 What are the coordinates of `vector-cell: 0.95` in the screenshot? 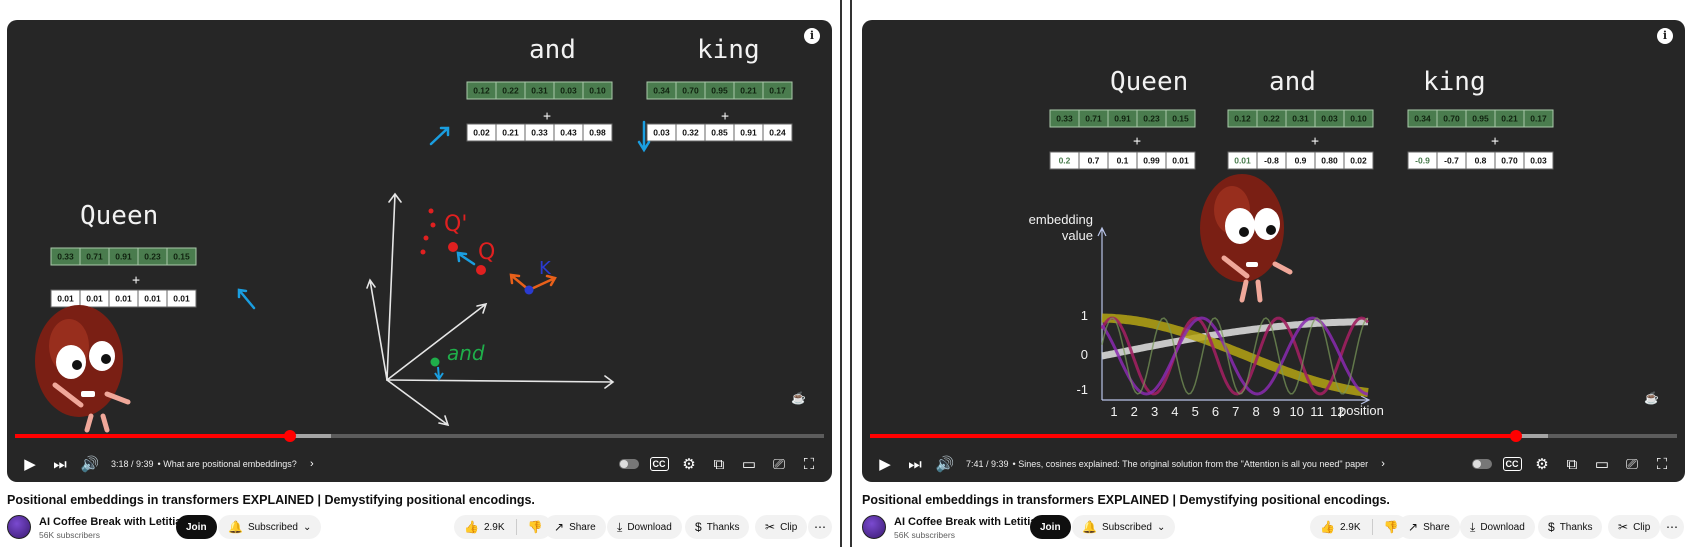 It's located at (1480, 118).